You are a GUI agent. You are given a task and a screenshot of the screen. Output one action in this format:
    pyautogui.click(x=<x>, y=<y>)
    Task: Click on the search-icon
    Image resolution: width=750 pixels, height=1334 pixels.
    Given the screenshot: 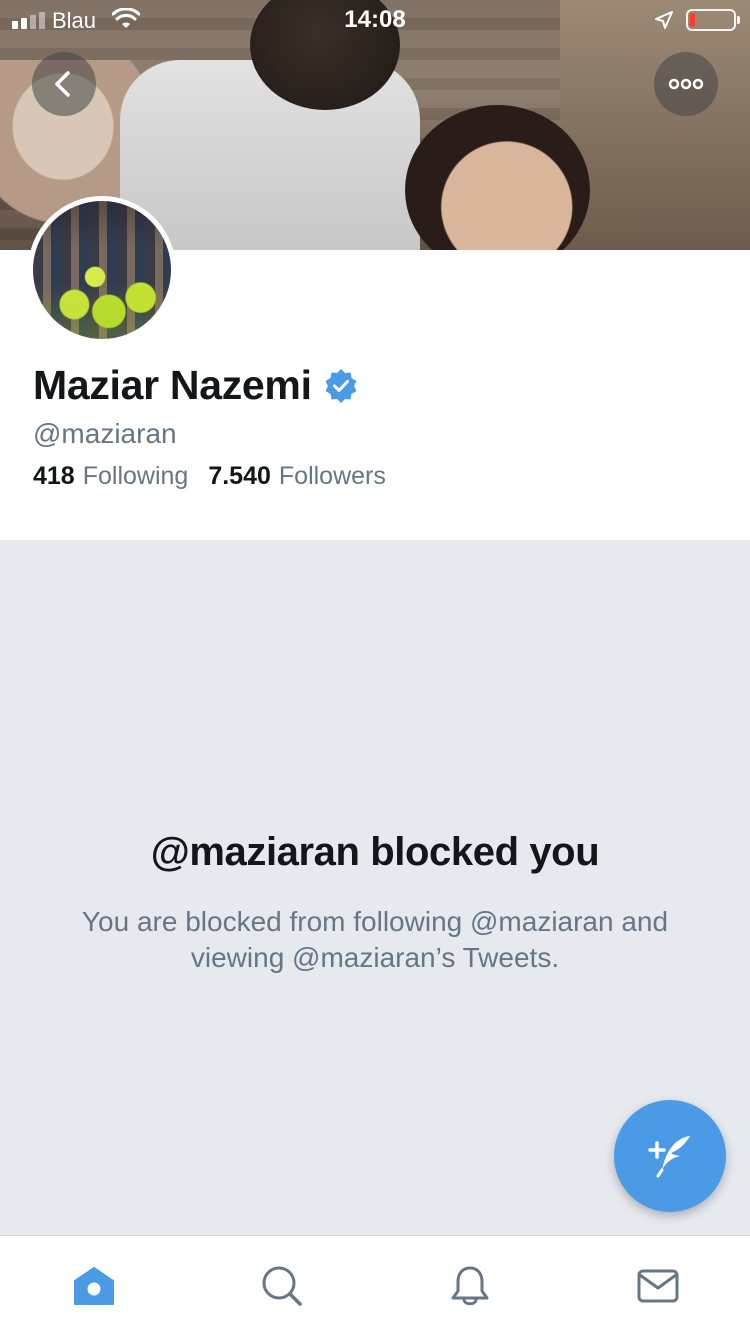 What is the action you would take?
    pyautogui.click(x=282, y=1286)
    